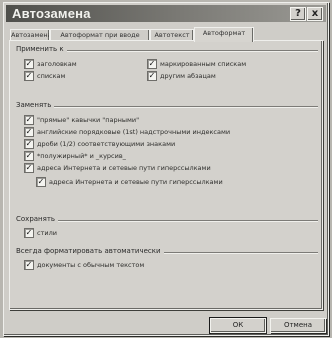  What do you see at coordinates (106, 144) in the screenshot?
I see `checkbox-label: дроби (1/2) соответствующими знаками` at bounding box center [106, 144].